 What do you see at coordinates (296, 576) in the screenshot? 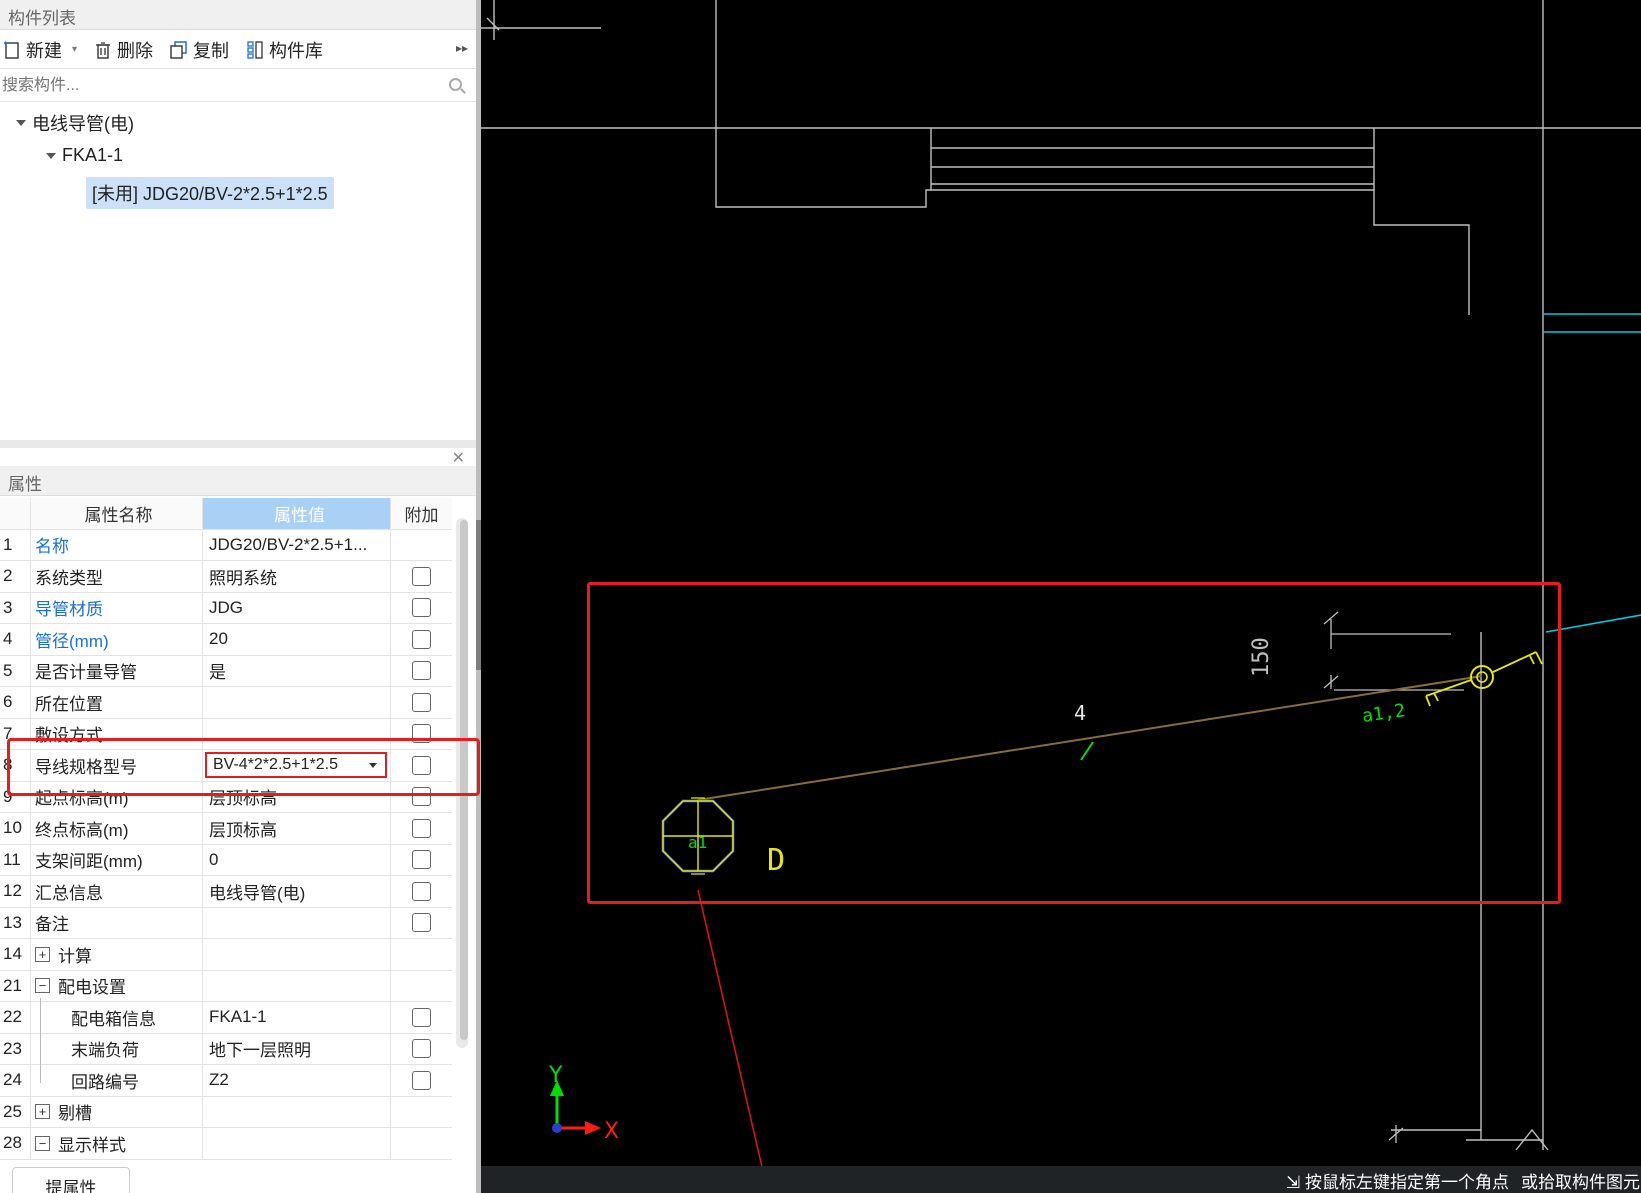
I see `property-value-cell: 照明系统` at bounding box center [296, 576].